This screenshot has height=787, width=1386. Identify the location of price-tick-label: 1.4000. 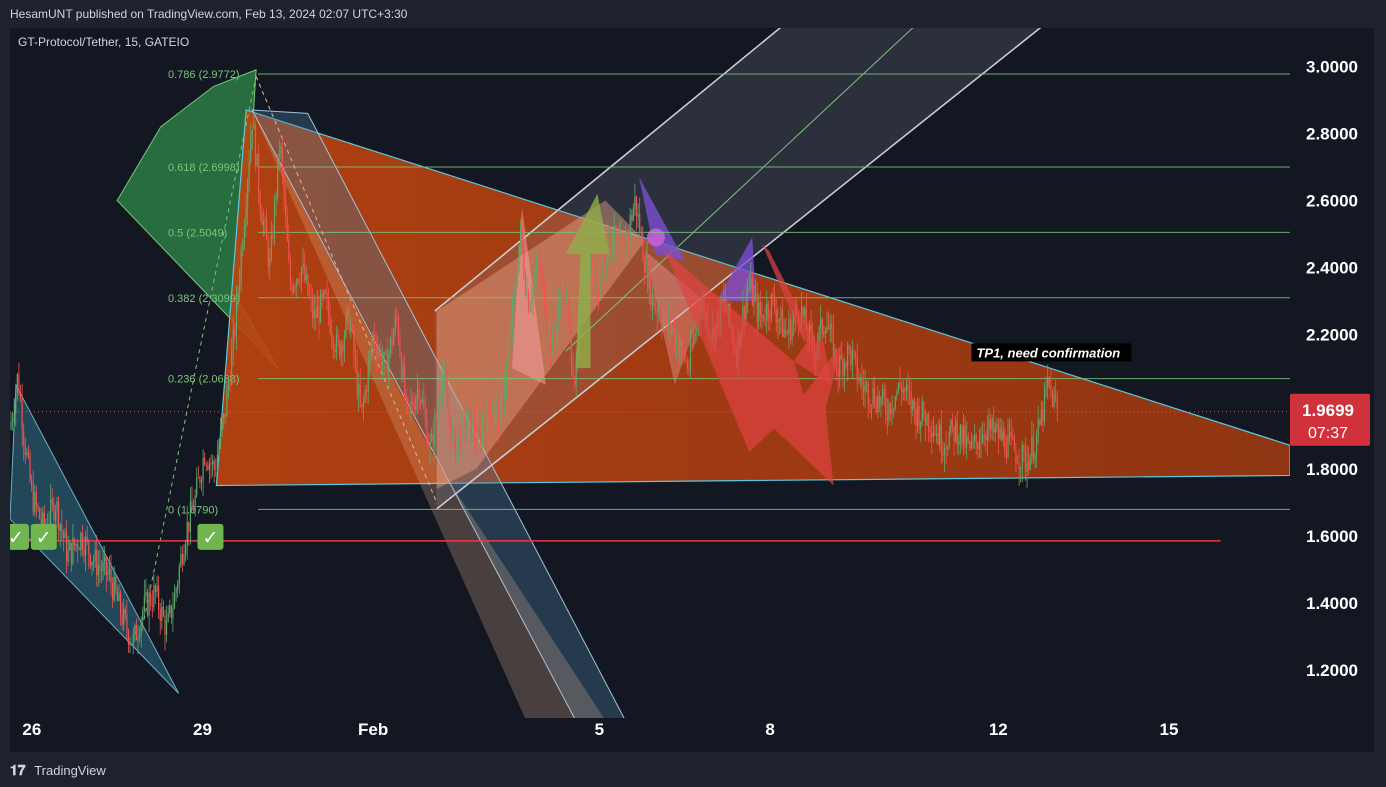
(1332, 603).